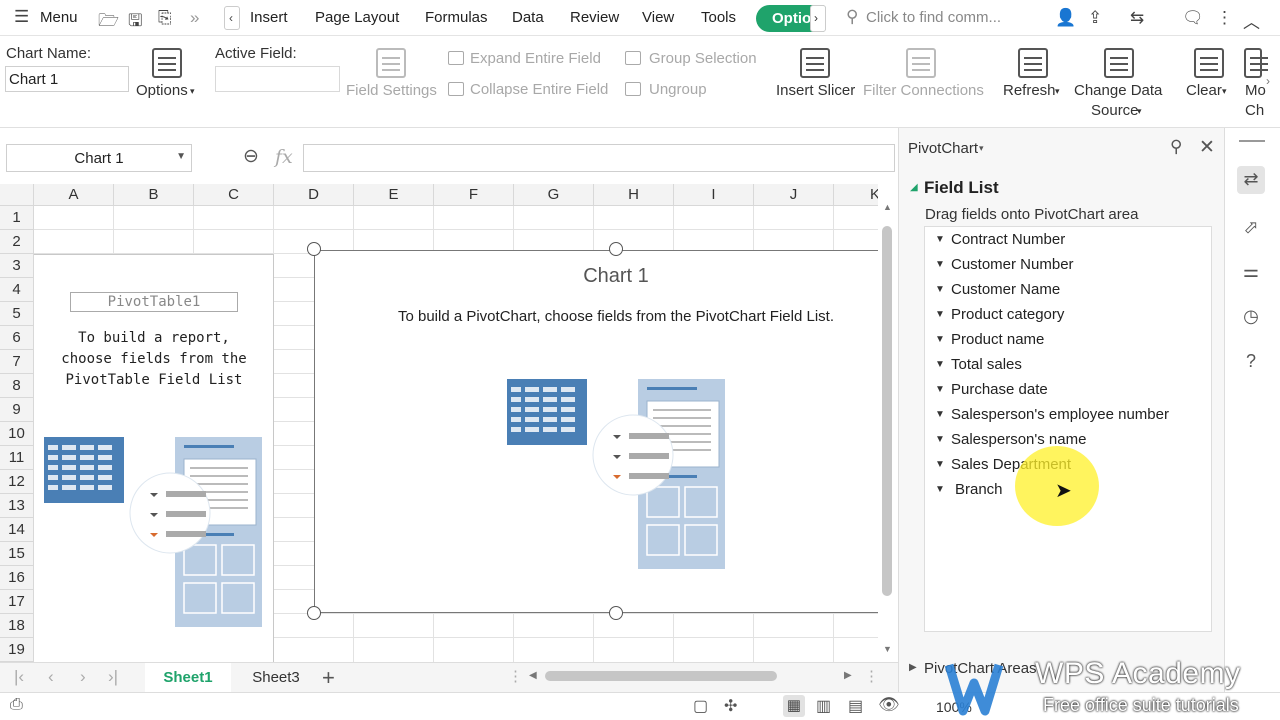  What do you see at coordinates (17, 554) in the screenshot?
I see `row-header: 15` at bounding box center [17, 554].